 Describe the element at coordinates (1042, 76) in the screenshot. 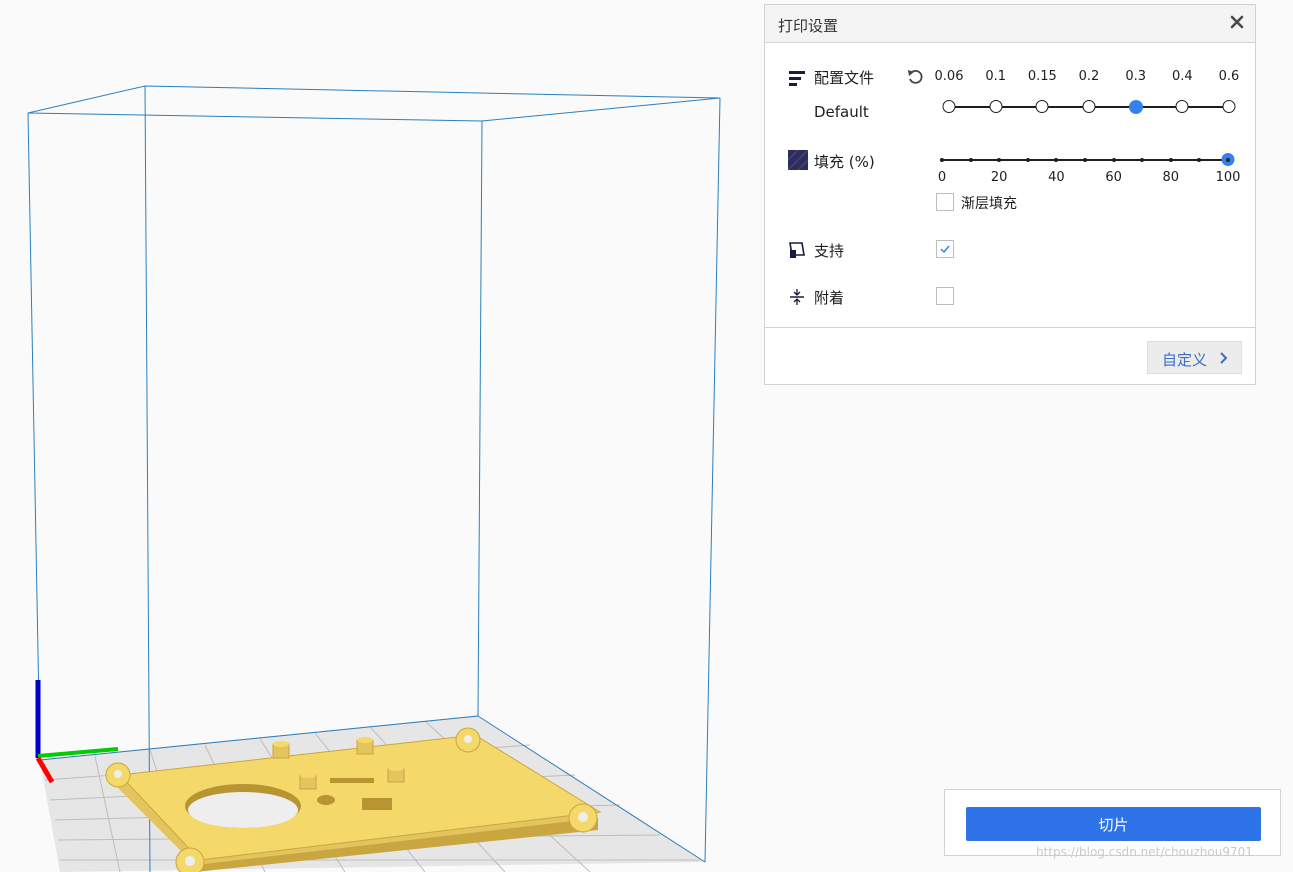

I see `layer-height-tick-label: 0.15` at that location.